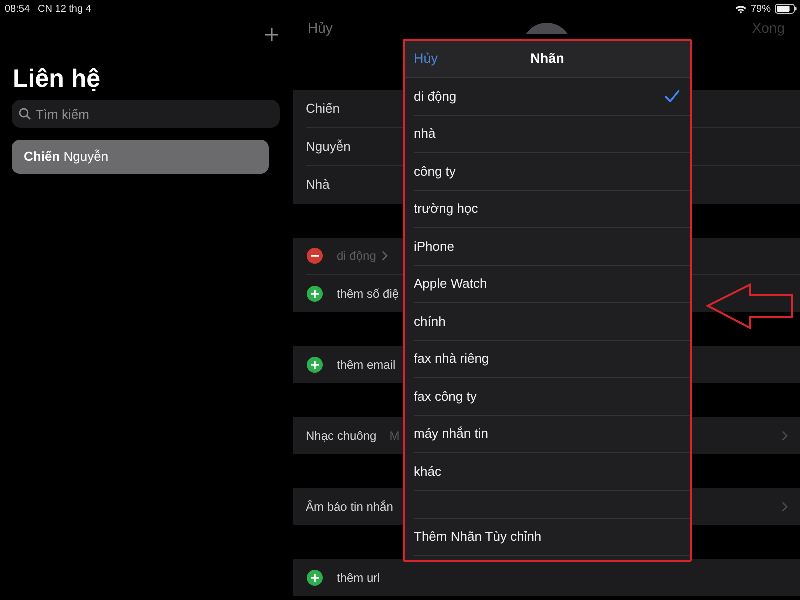 The width and height of the screenshot is (800, 600). I want to click on popover-title: Nhãn, so click(547, 59).